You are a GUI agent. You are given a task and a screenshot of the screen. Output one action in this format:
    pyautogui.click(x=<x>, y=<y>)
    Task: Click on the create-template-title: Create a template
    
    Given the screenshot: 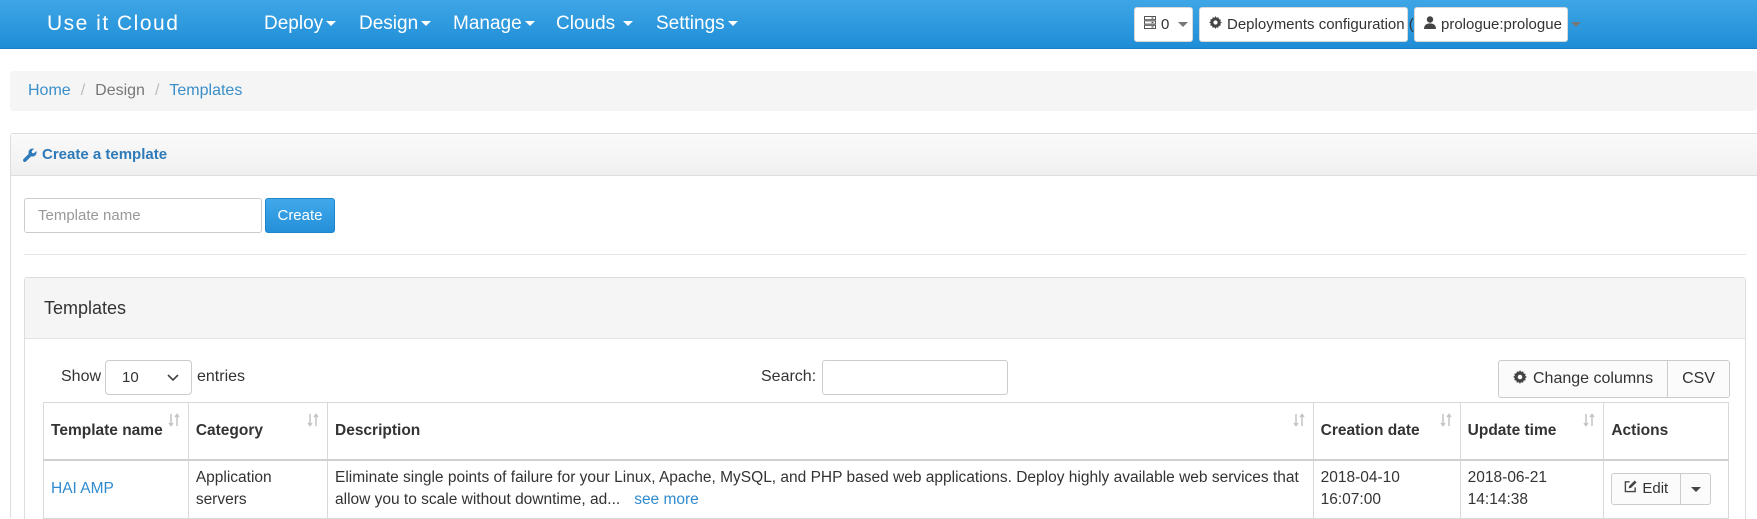 What is the action you would take?
    pyautogui.click(x=105, y=154)
    